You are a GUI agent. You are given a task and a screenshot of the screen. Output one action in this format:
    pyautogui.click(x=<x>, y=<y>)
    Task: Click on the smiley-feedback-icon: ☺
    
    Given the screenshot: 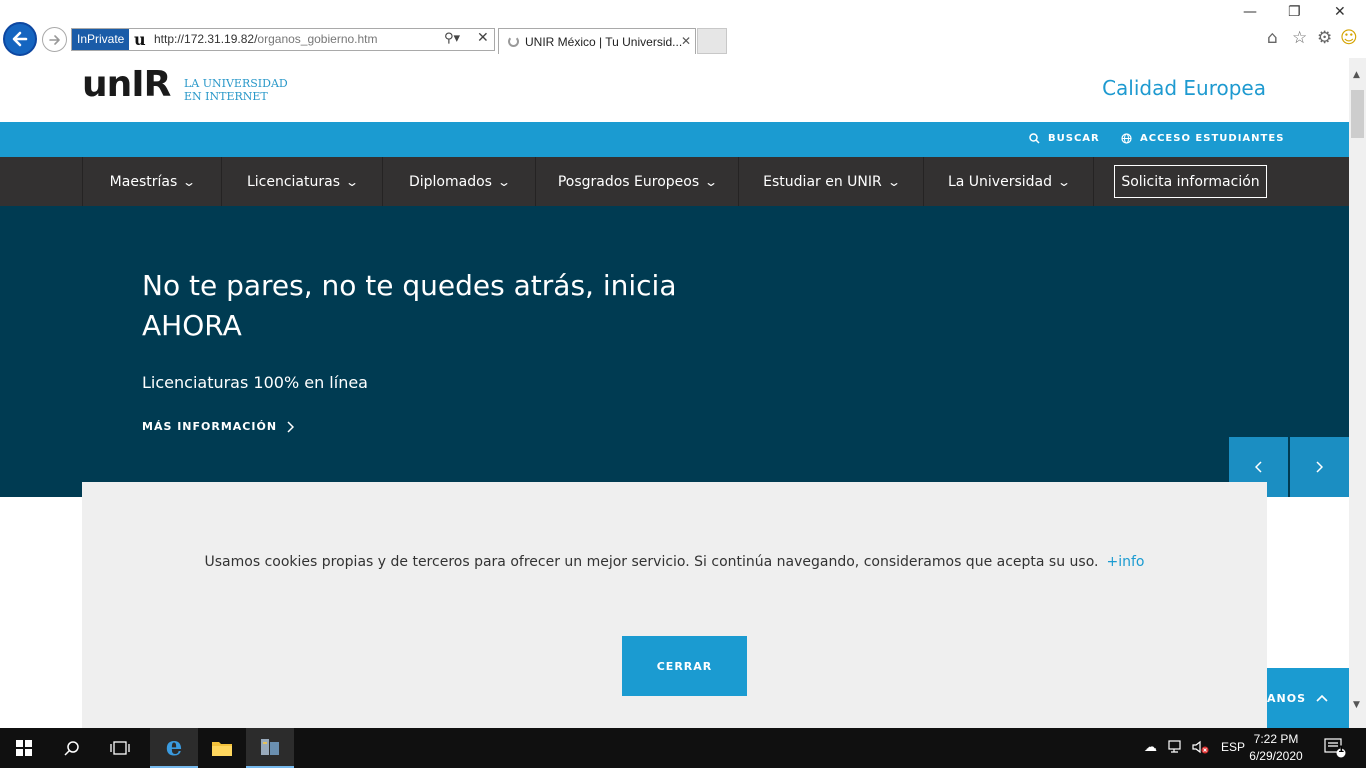 What is the action you would take?
    pyautogui.click(x=1349, y=38)
    